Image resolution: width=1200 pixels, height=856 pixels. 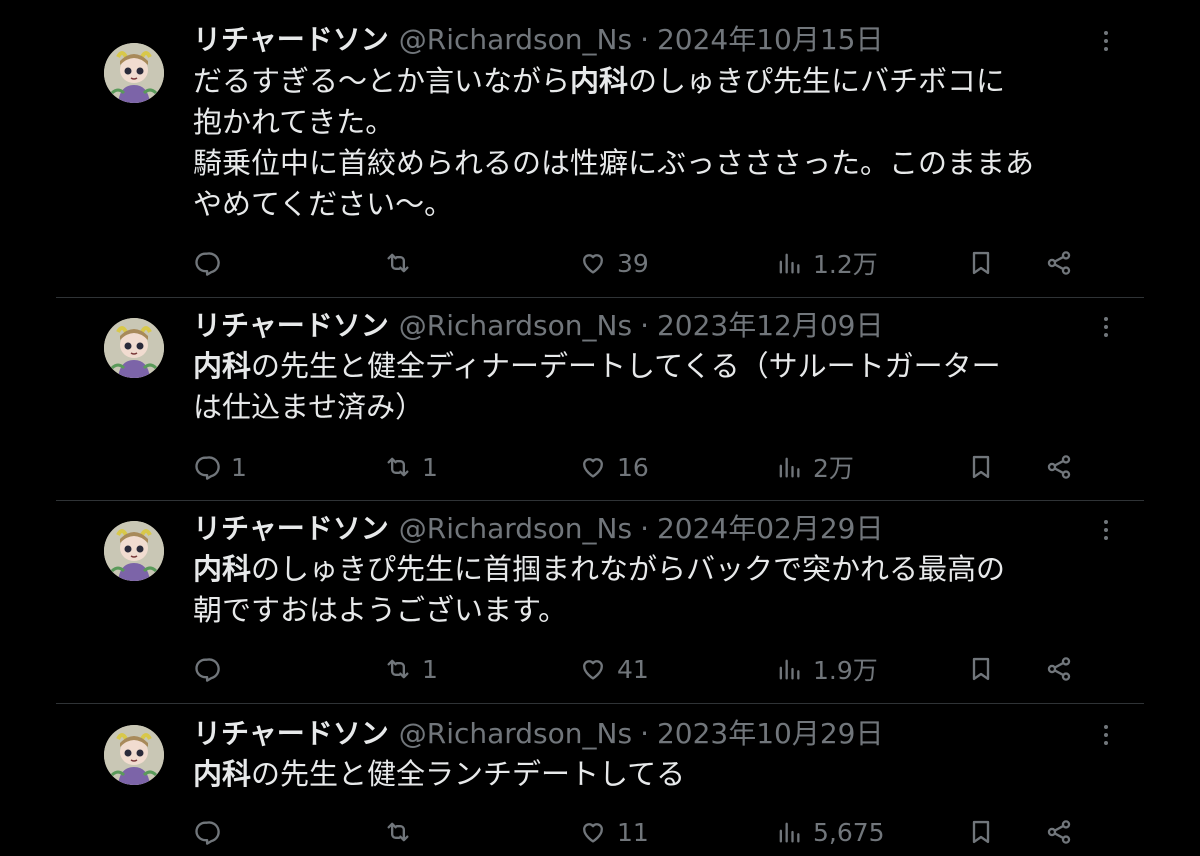 I want to click on view-count: 1.2万, so click(x=845, y=264).